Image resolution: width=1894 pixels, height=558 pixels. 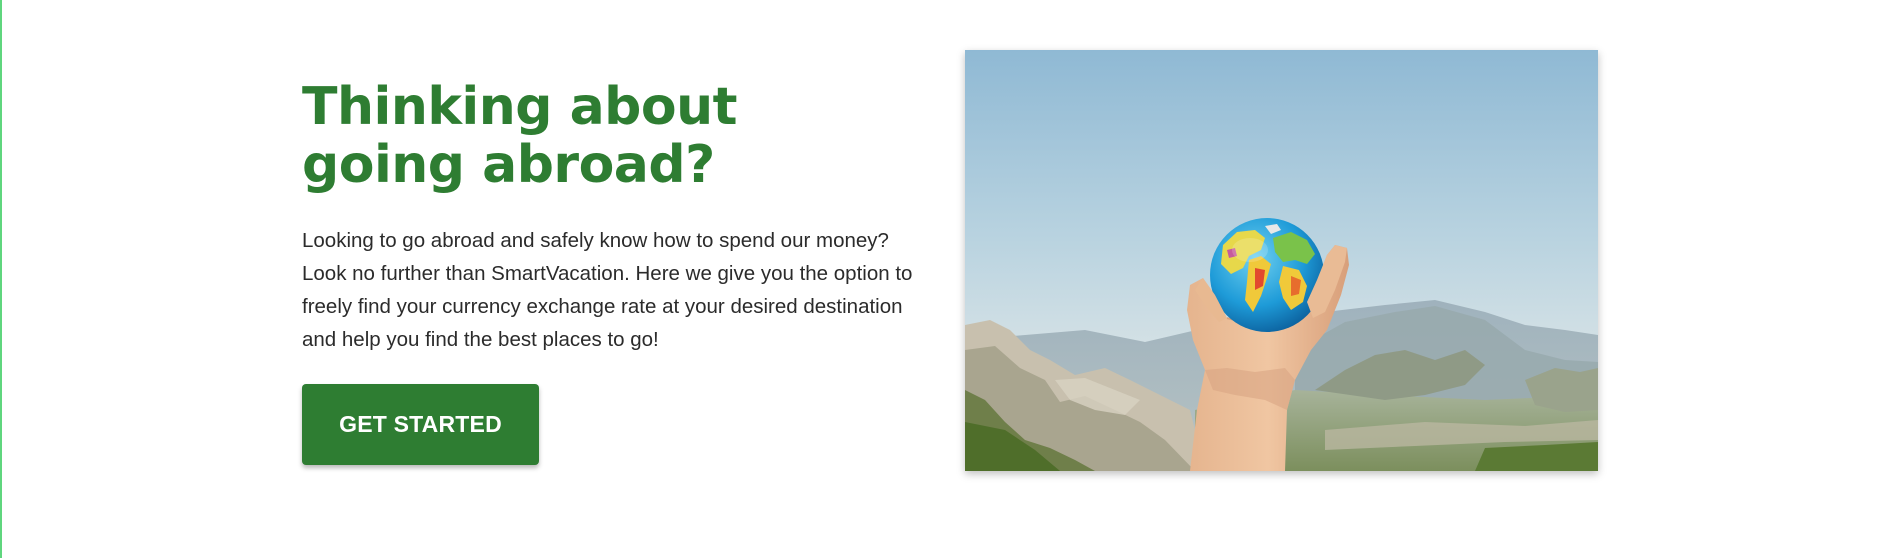 I want to click on get-started-button: GET STARTED, so click(x=420, y=424).